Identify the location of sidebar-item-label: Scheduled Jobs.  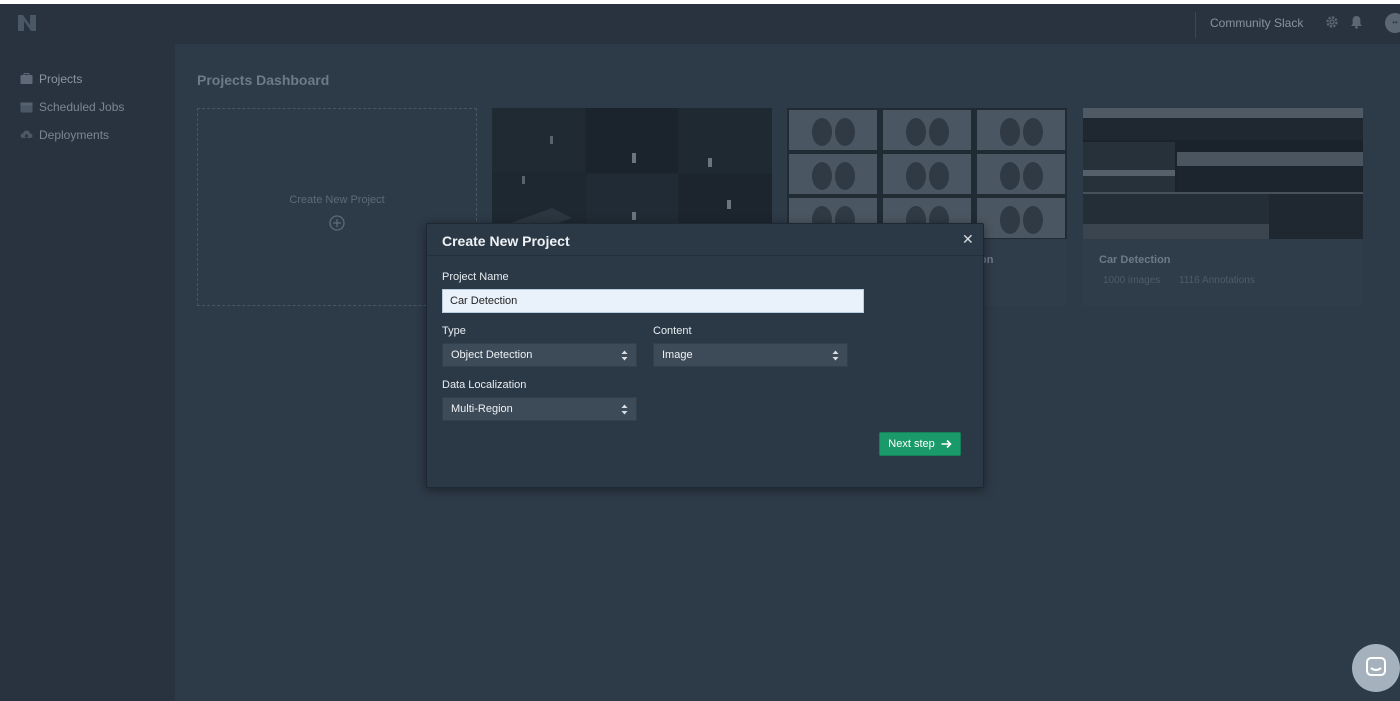
(82, 107).